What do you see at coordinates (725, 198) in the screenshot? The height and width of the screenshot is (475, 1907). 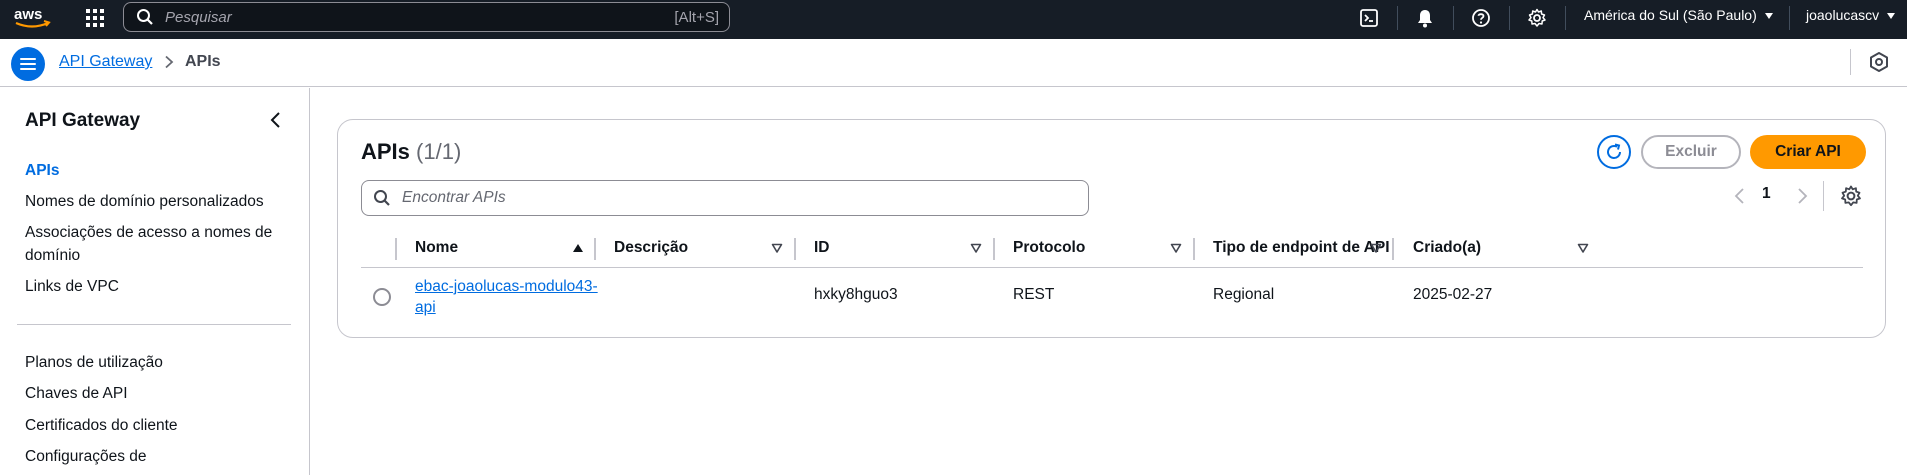 I see `find-apis-input: Encontrar APIs` at bounding box center [725, 198].